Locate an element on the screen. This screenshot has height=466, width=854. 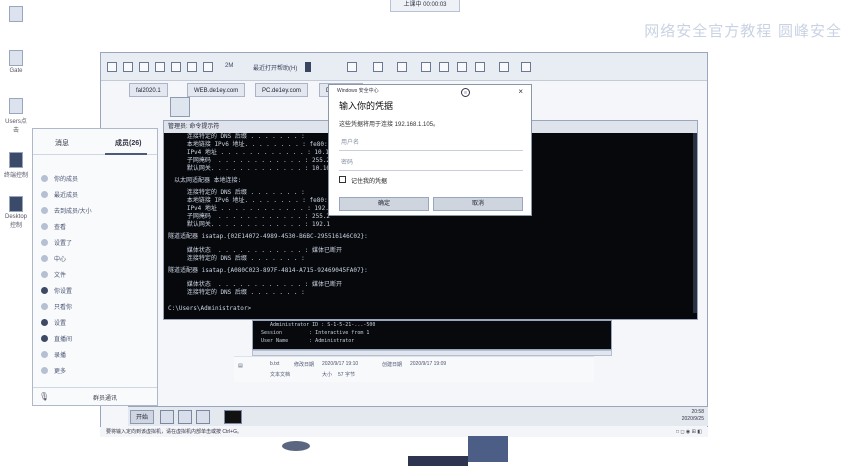
created-label: 创建日期 is located at coordinates (392, 365).